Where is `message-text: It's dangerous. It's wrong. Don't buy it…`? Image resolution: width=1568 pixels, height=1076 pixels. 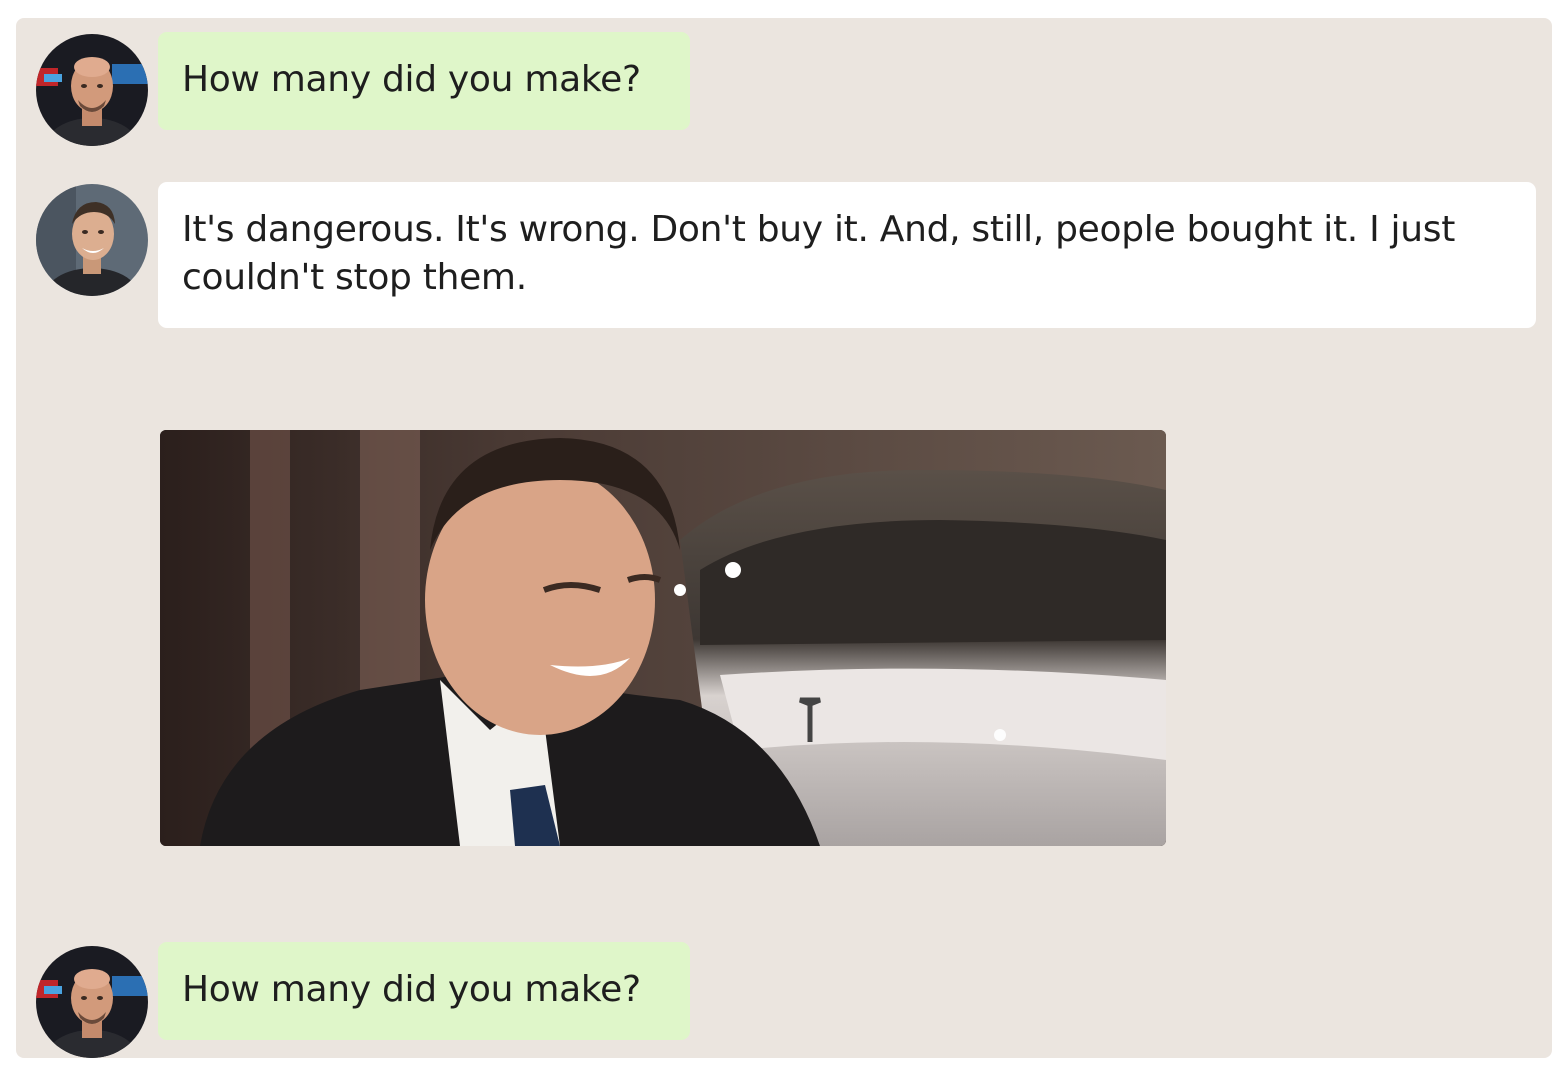 message-text: It's dangerous. It's wrong. Don't buy it… is located at coordinates (819, 253).